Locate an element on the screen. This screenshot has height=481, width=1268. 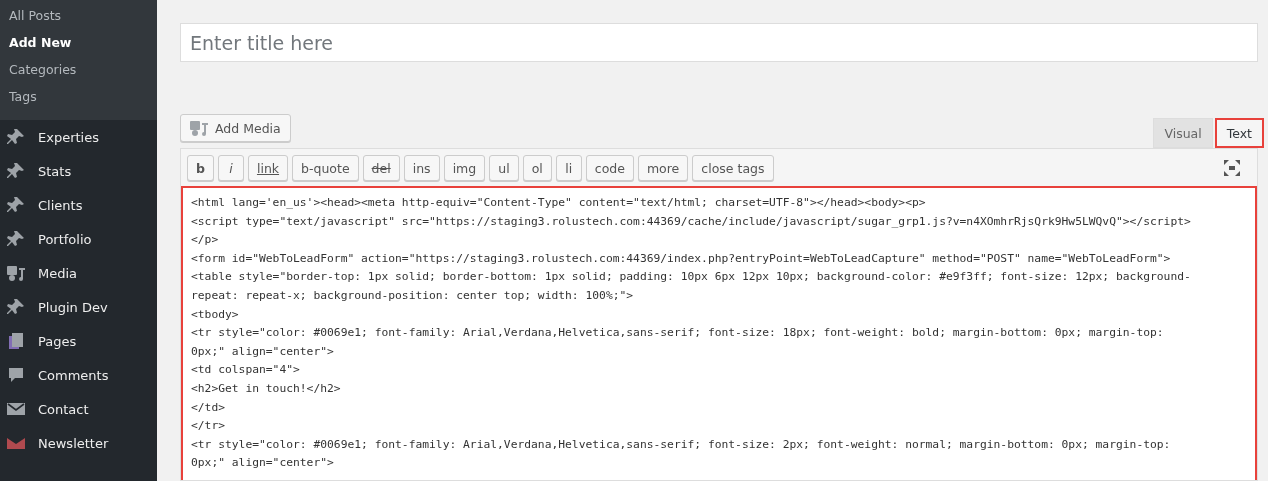
quicktag-button: li is located at coordinates (568, 168).